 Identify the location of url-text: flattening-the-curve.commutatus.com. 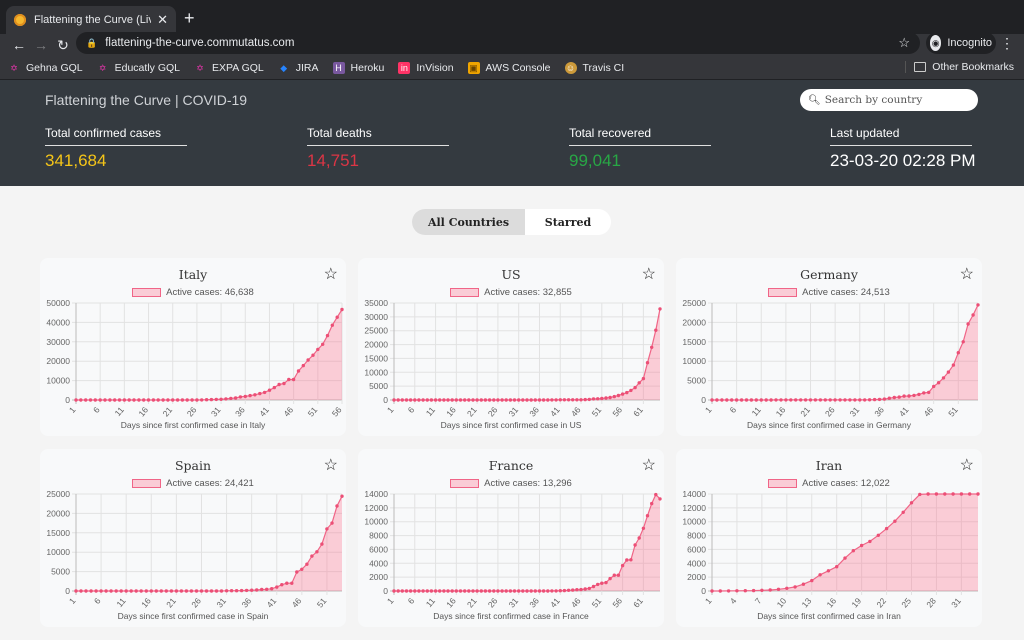
(501, 43).